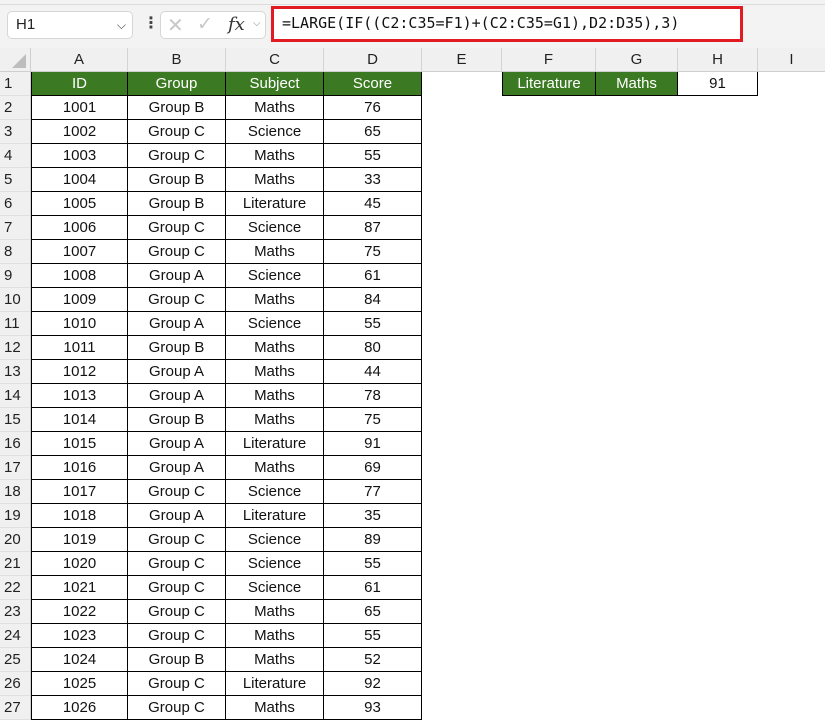 The image size is (825, 723). I want to click on table-cell: 1002, so click(79, 132).